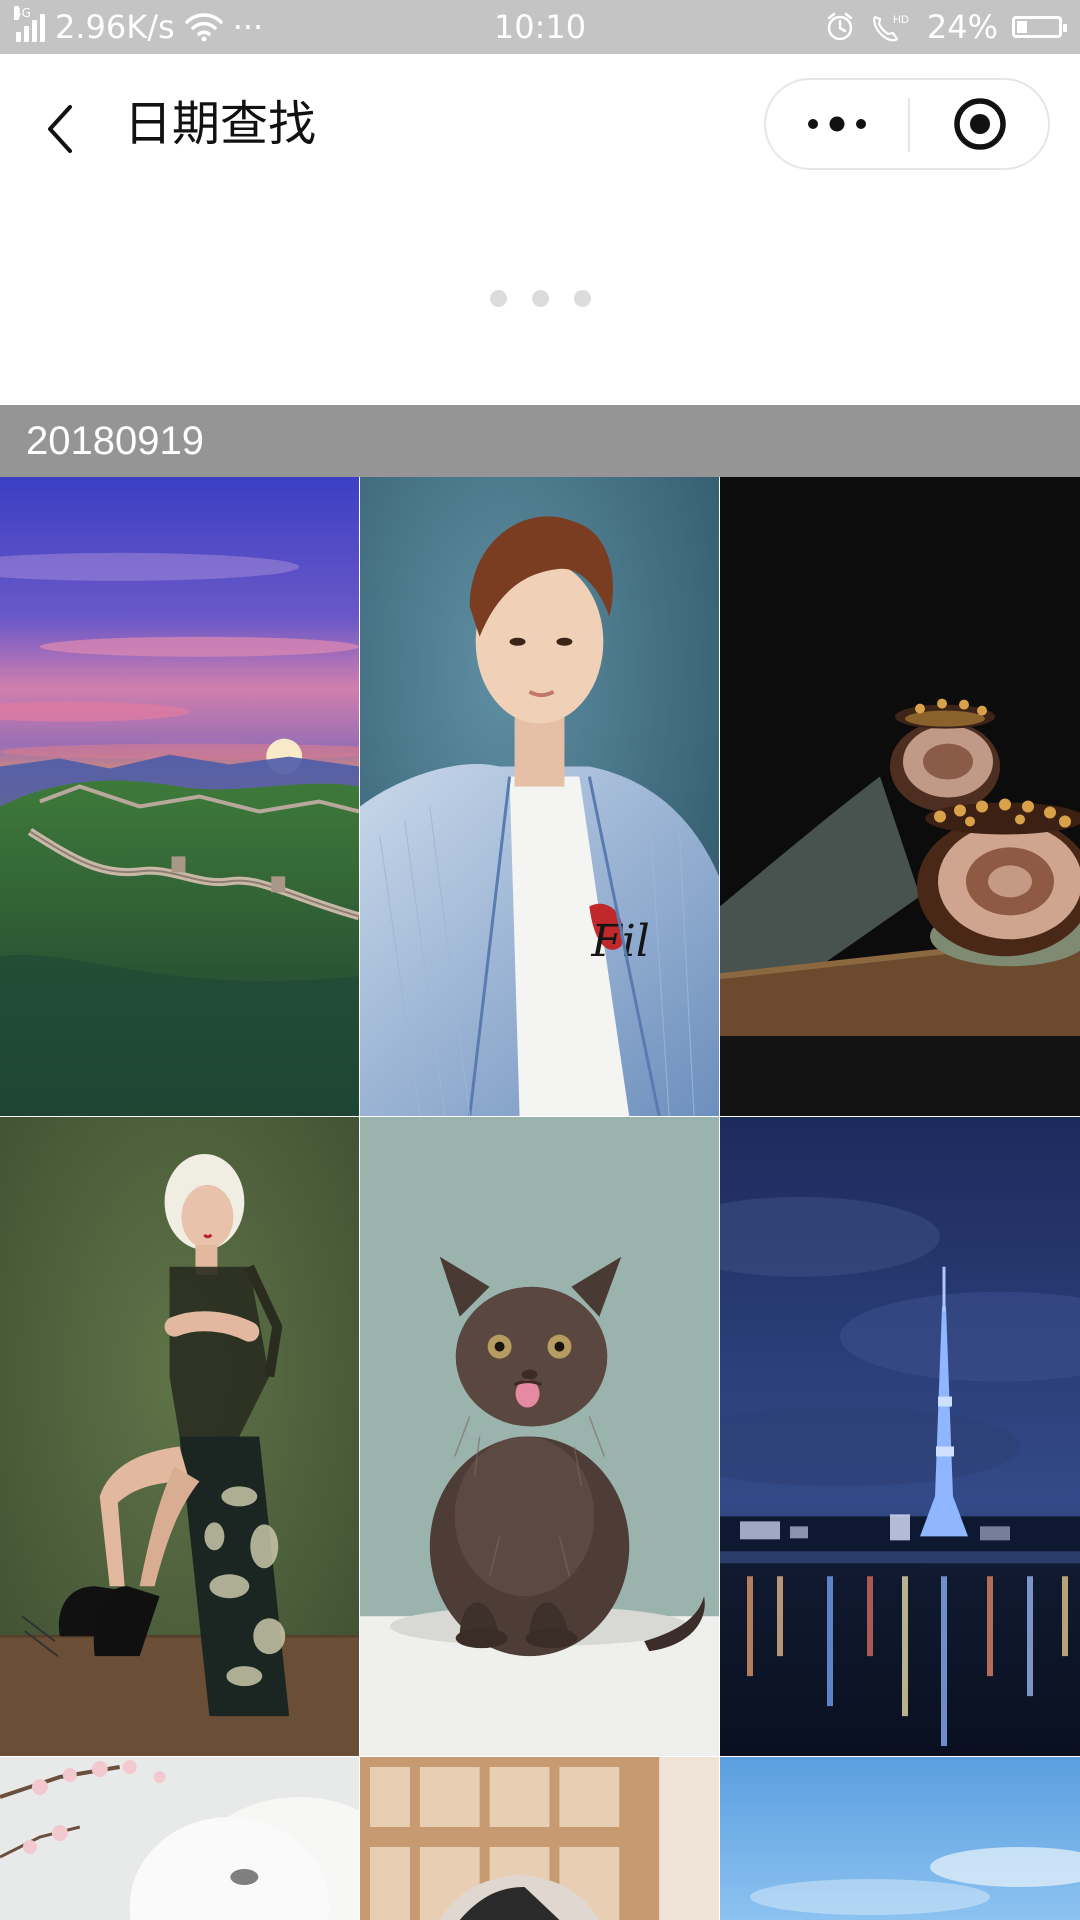 The image size is (1080, 1920). I want to click on more-button, so click(837, 124).